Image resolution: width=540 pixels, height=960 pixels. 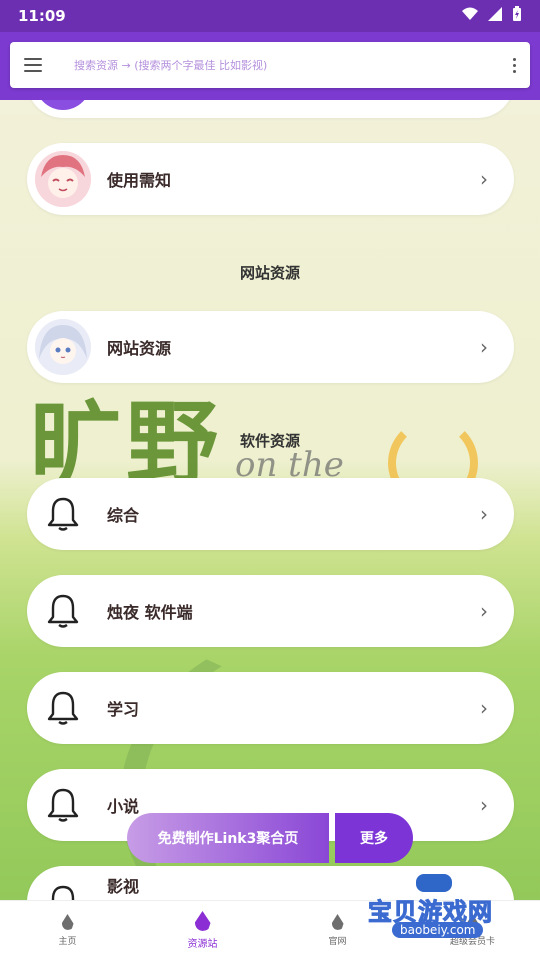 What do you see at coordinates (150, 612) in the screenshot?
I see `list-item-label: 烛夜 软件端` at bounding box center [150, 612].